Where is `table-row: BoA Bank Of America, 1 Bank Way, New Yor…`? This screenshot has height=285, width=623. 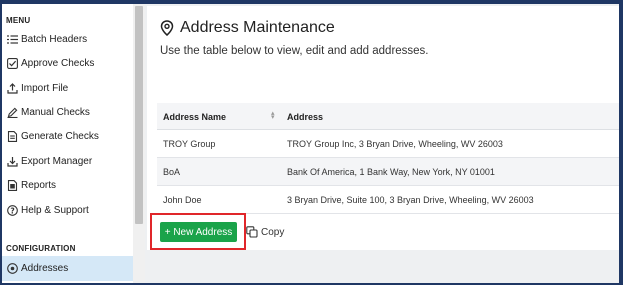 table-row: BoA Bank Of America, 1 Bank Way, New Yor… is located at coordinates (388, 172).